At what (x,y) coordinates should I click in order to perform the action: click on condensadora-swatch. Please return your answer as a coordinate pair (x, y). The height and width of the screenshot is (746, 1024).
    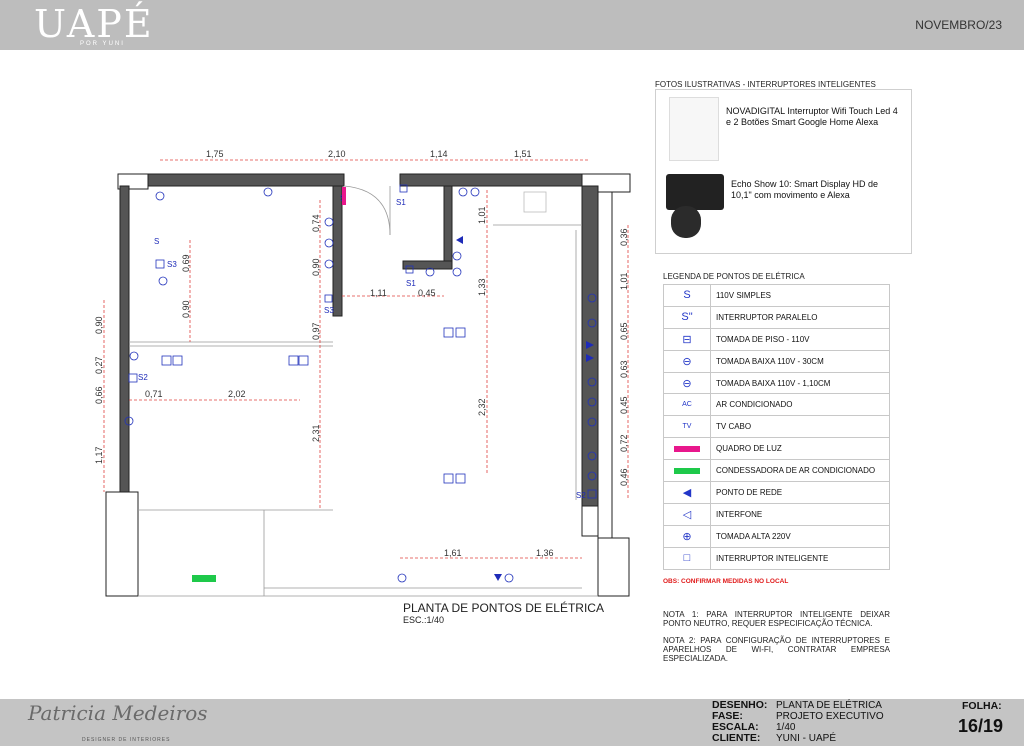
    Looking at the image, I should click on (687, 470).